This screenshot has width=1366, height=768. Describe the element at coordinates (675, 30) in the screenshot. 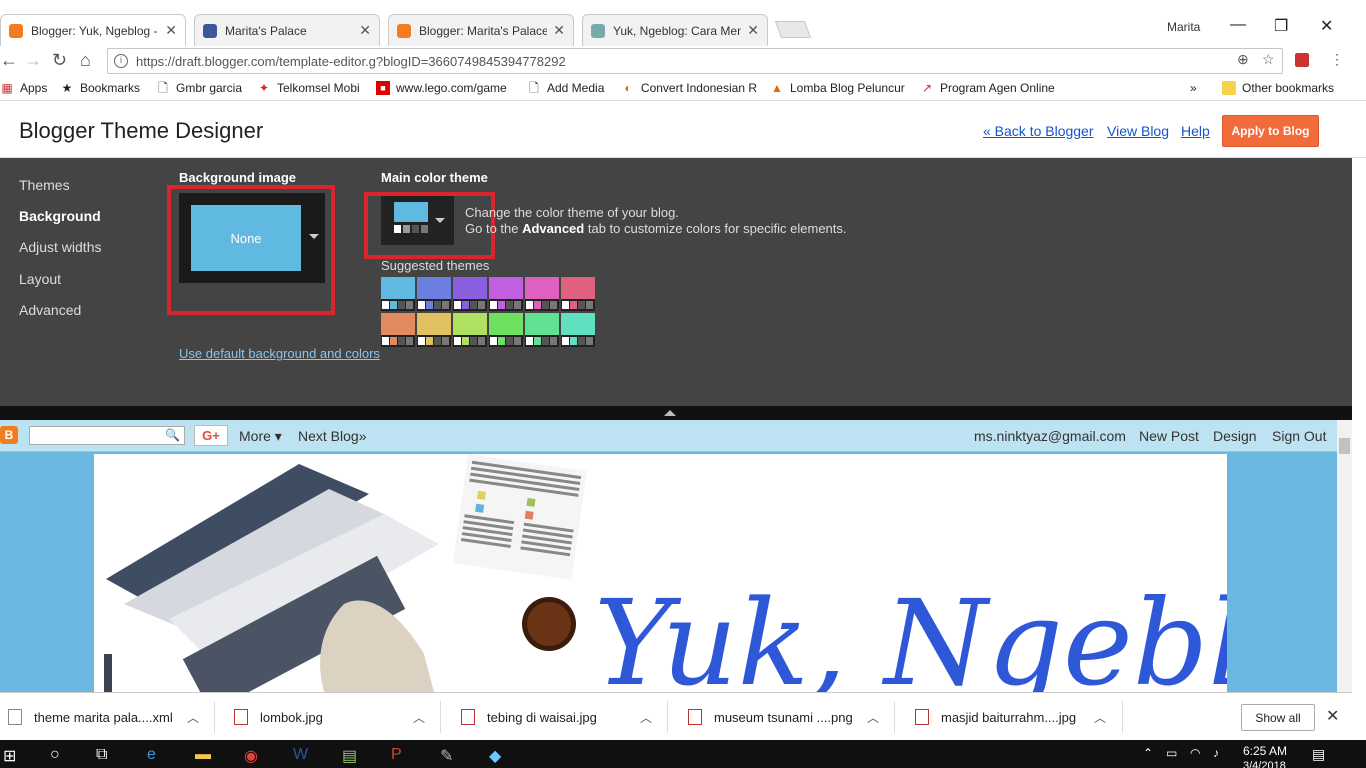

I see `tab-yuk-ngeblog-cara: Yuk, Ngeblog: Cara Mem ✕` at that location.